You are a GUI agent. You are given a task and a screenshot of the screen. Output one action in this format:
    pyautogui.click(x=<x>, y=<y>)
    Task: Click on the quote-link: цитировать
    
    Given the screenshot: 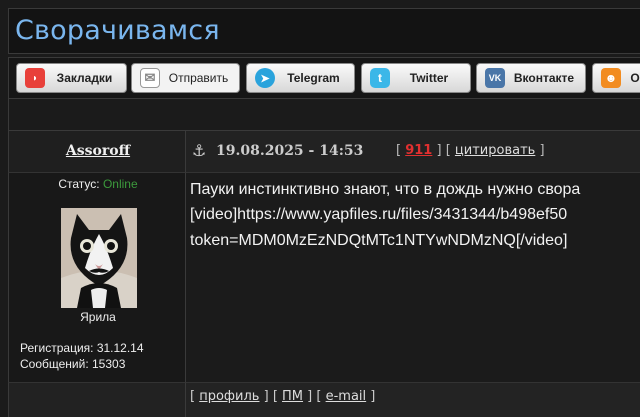 What is the action you would take?
    pyautogui.click(x=495, y=150)
    